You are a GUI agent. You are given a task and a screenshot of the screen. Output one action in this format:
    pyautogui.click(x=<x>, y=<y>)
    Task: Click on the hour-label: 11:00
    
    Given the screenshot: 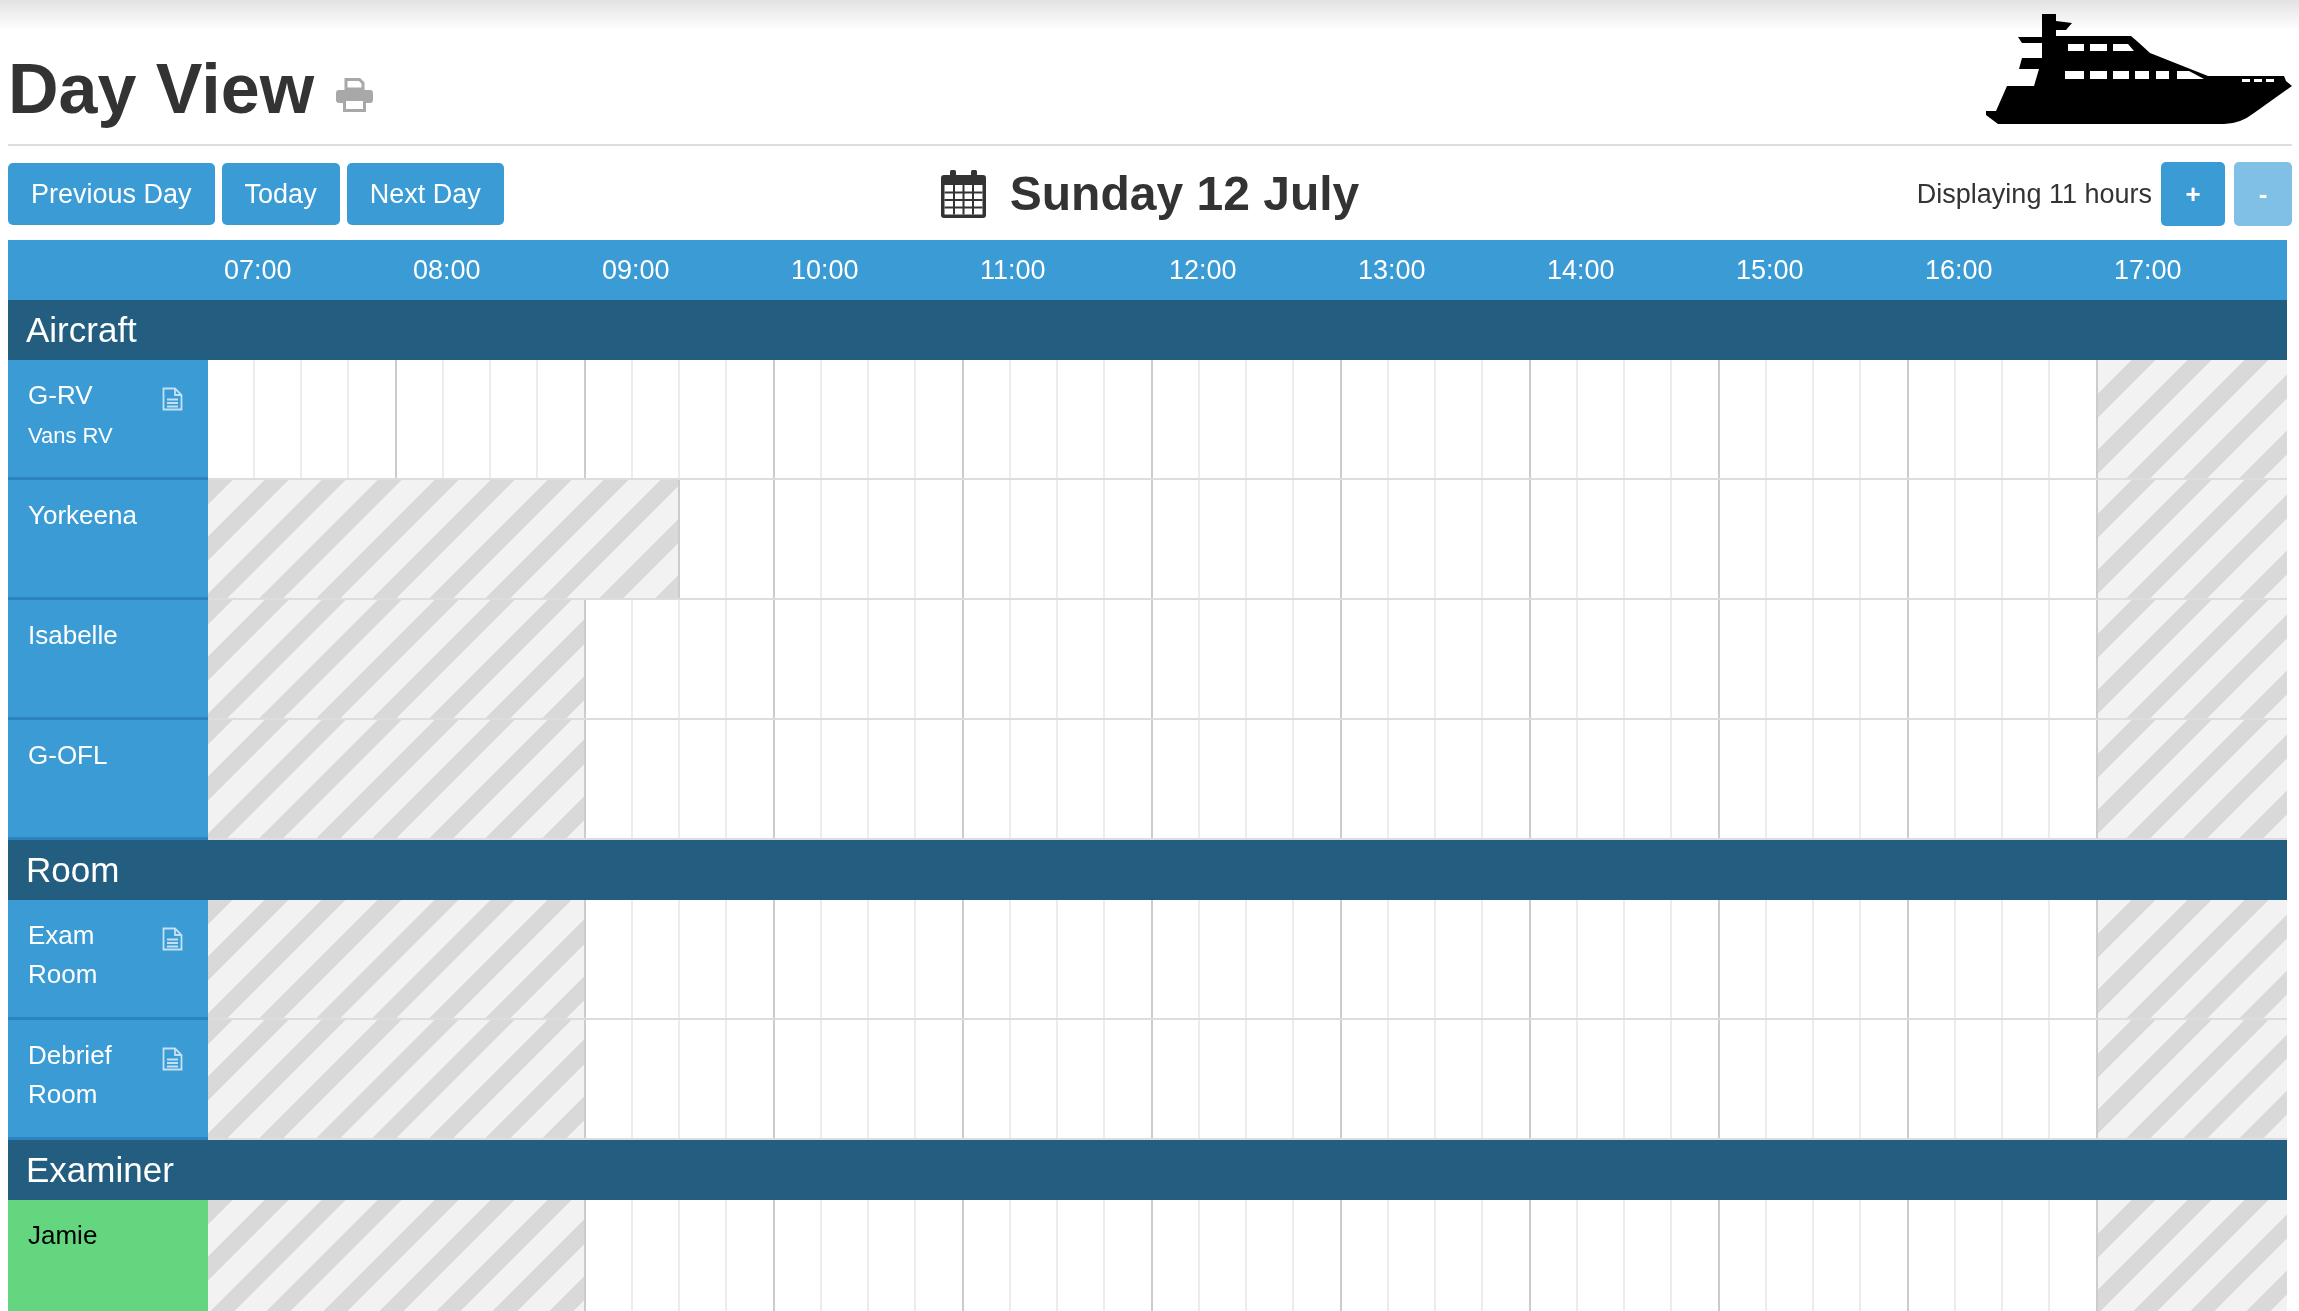 What is the action you would take?
    pyautogui.click(x=1013, y=270)
    